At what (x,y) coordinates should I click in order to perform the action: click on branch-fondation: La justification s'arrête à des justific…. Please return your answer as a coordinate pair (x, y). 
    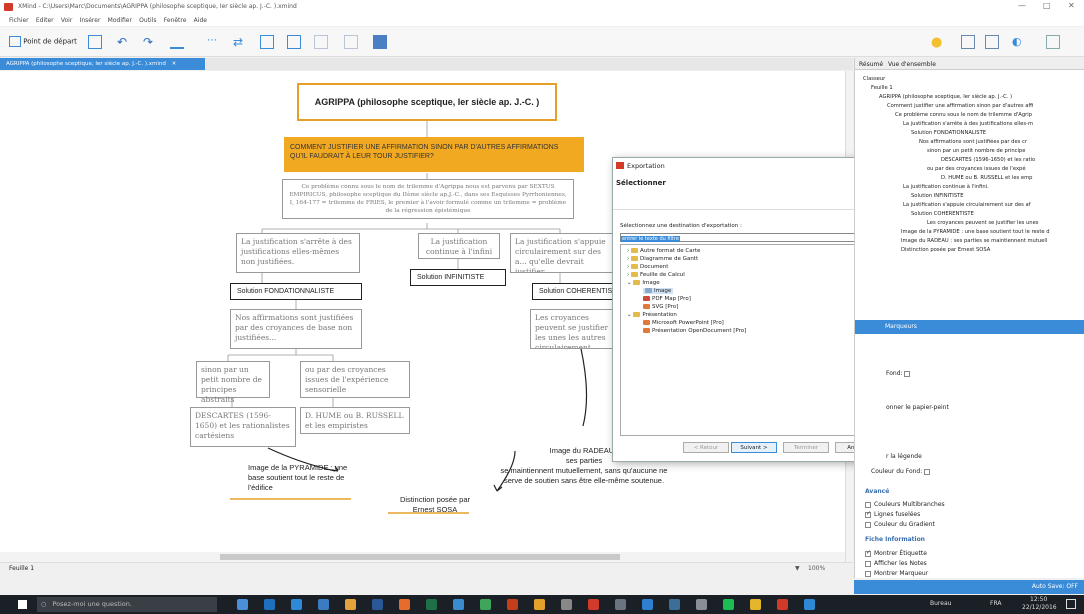
    Looking at the image, I should click on (298, 253).